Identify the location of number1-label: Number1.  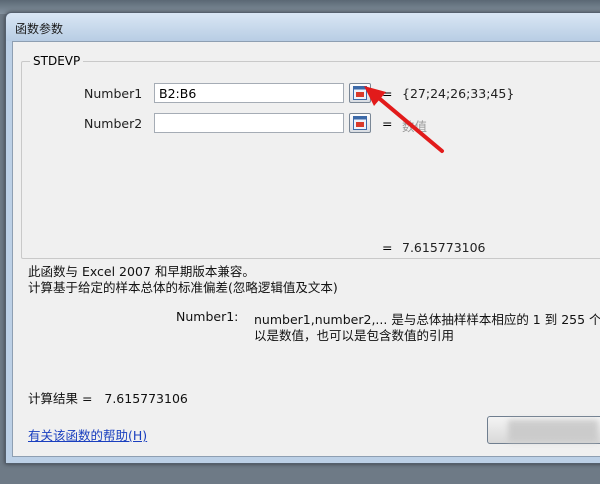
(113, 93).